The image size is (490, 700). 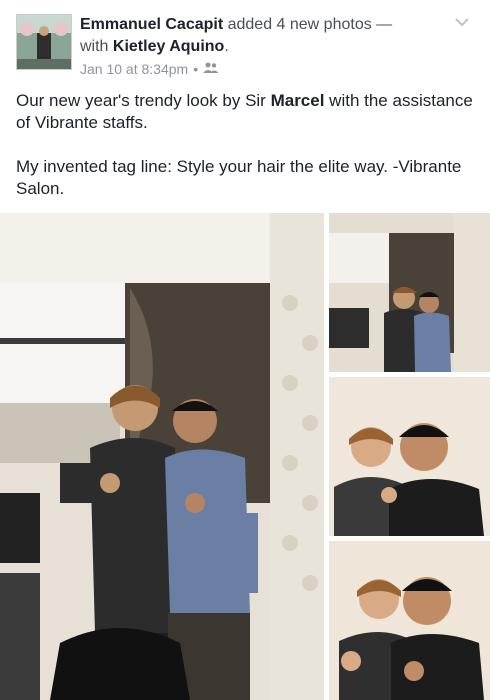 I want to click on author-avatar, so click(x=44, y=42).